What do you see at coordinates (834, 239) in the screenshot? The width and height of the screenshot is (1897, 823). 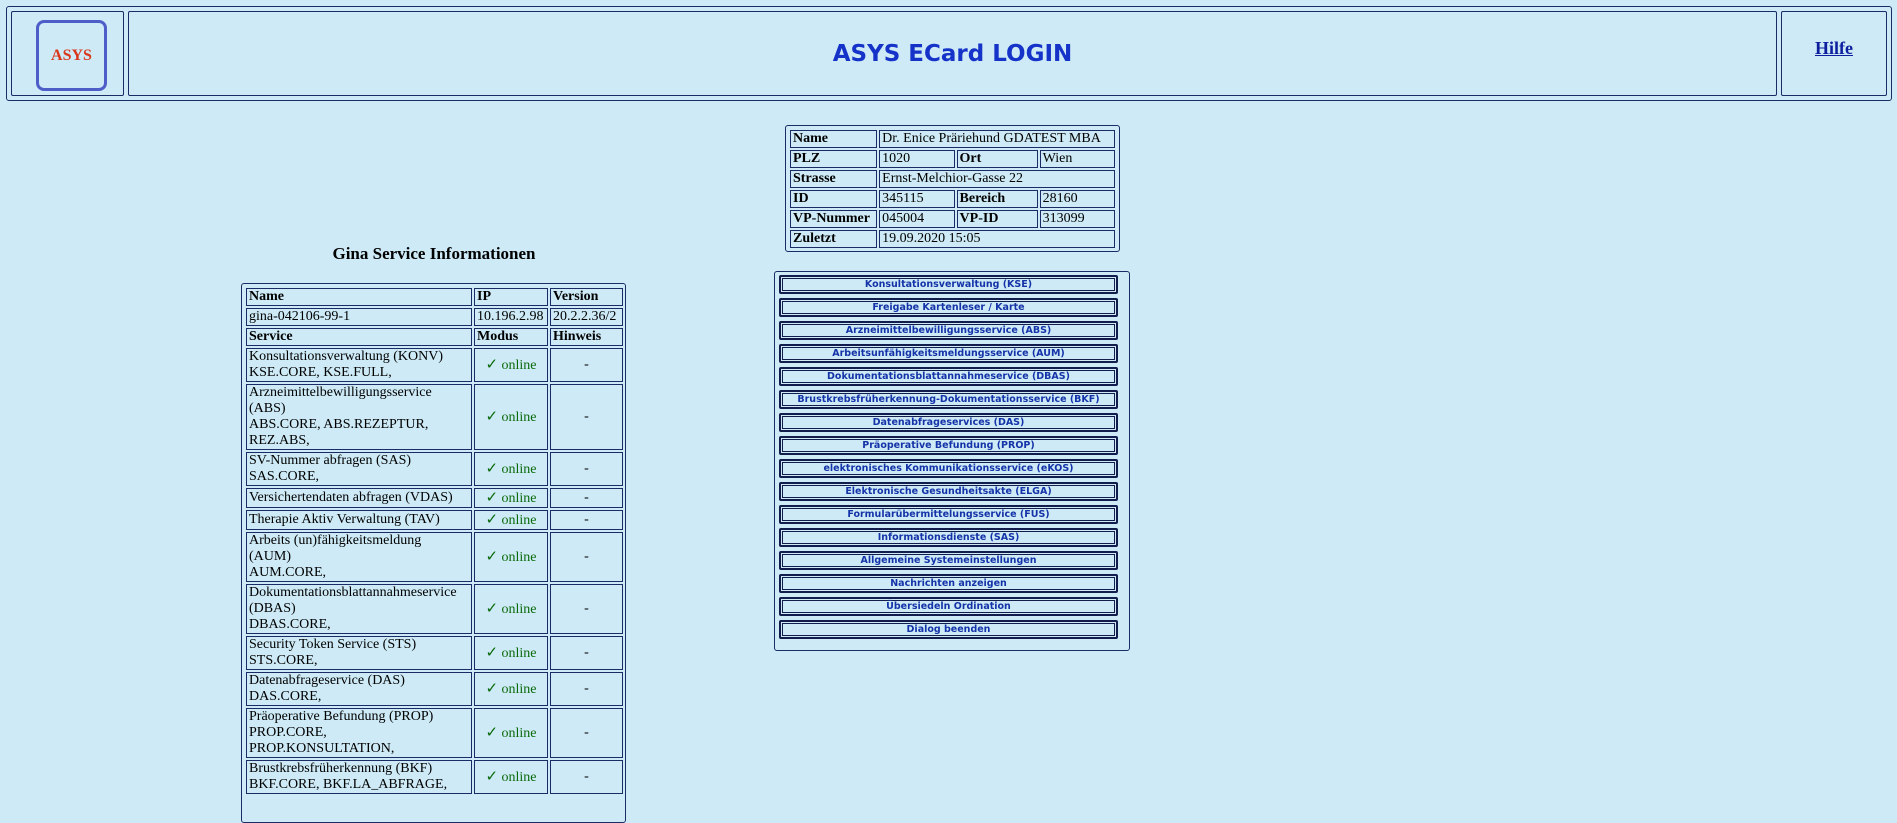 I see `zuletzt-label: Zuletzt` at bounding box center [834, 239].